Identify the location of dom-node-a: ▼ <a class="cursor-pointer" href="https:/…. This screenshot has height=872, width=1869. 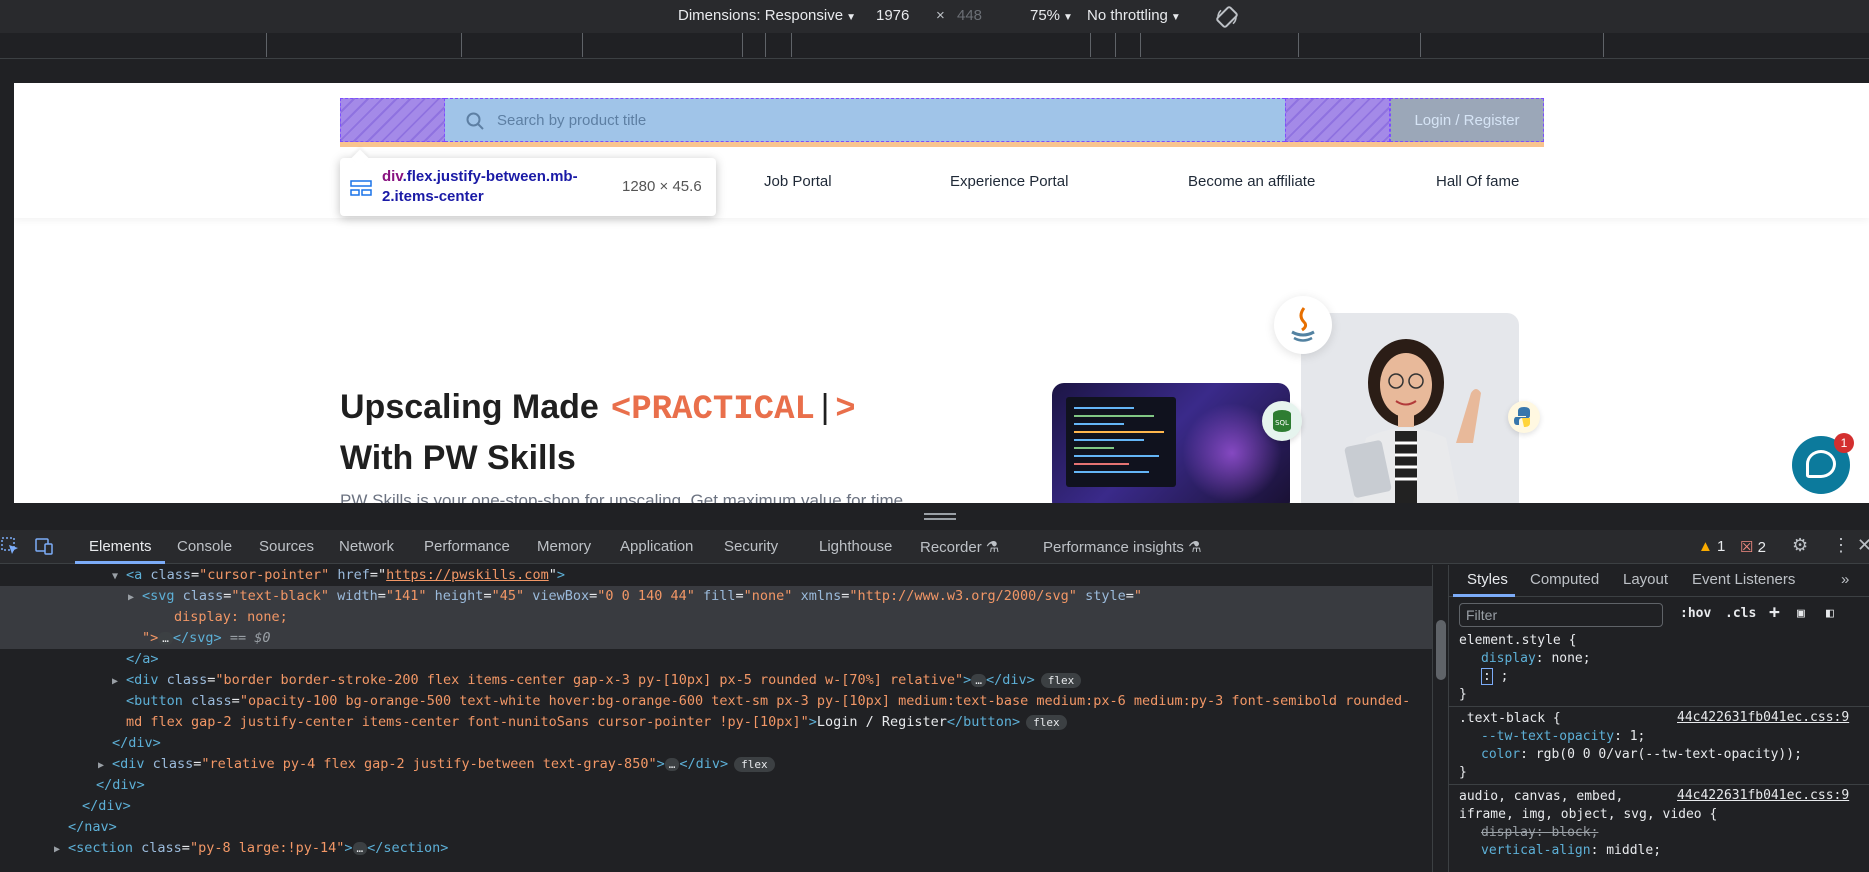
(338, 575).